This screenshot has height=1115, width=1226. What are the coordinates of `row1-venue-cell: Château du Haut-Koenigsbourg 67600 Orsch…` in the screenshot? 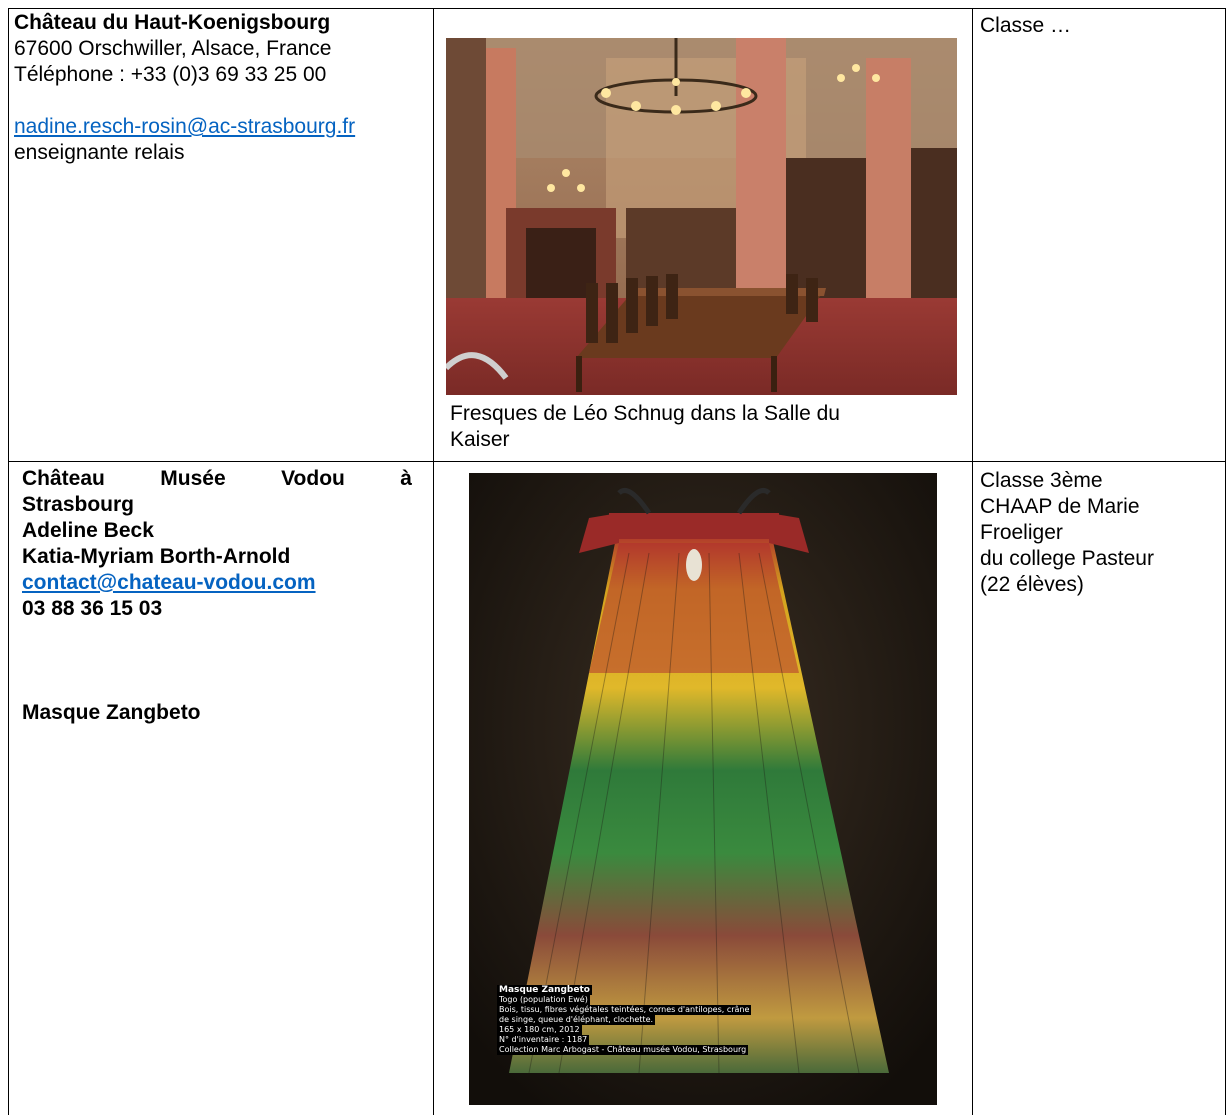 It's located at (220, 88).